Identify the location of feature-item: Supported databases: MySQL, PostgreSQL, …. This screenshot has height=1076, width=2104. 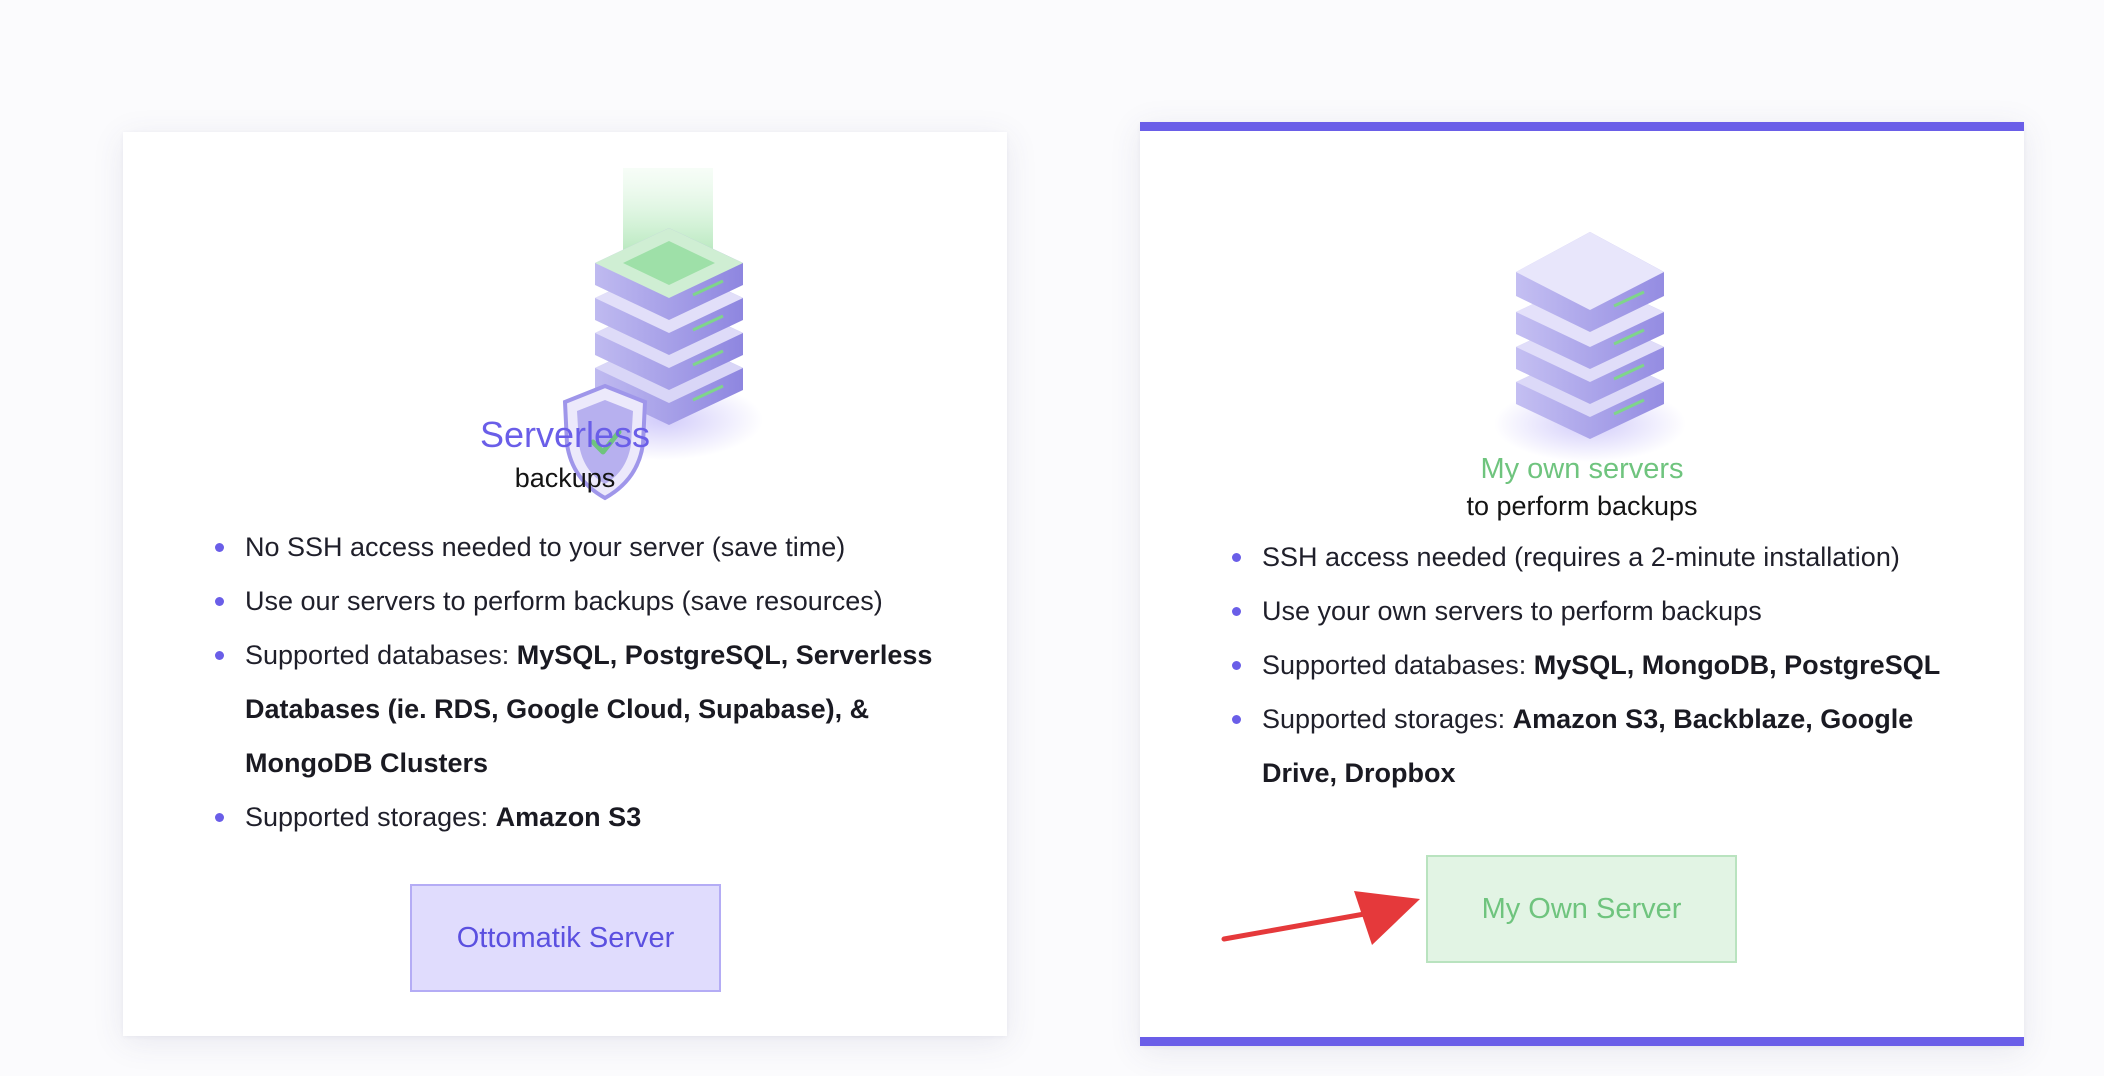
(583, 709).